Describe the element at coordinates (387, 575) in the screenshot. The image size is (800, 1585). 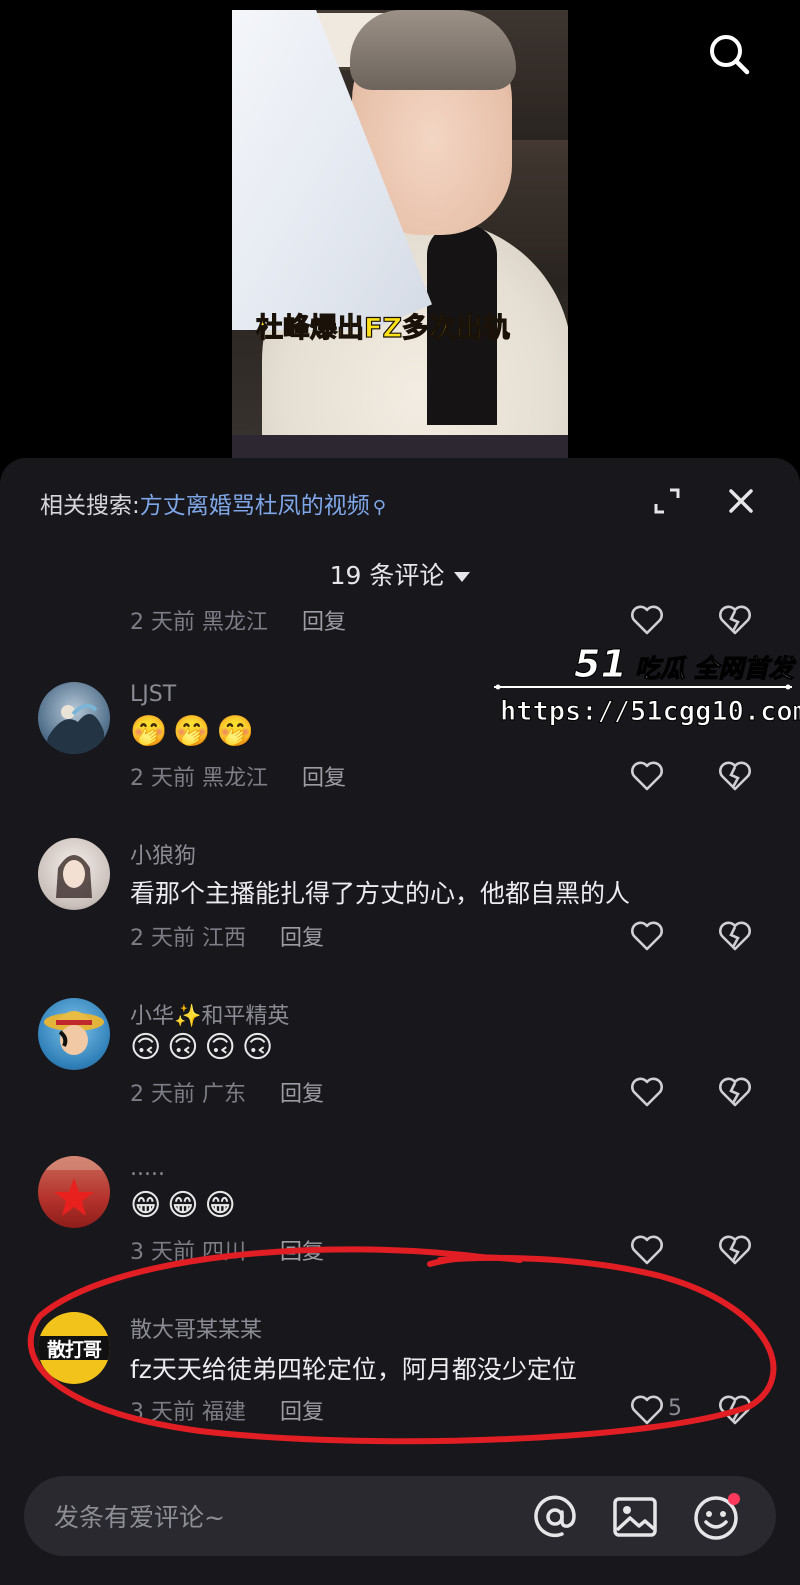
I see `comment-count: 19 条评论` at that location.